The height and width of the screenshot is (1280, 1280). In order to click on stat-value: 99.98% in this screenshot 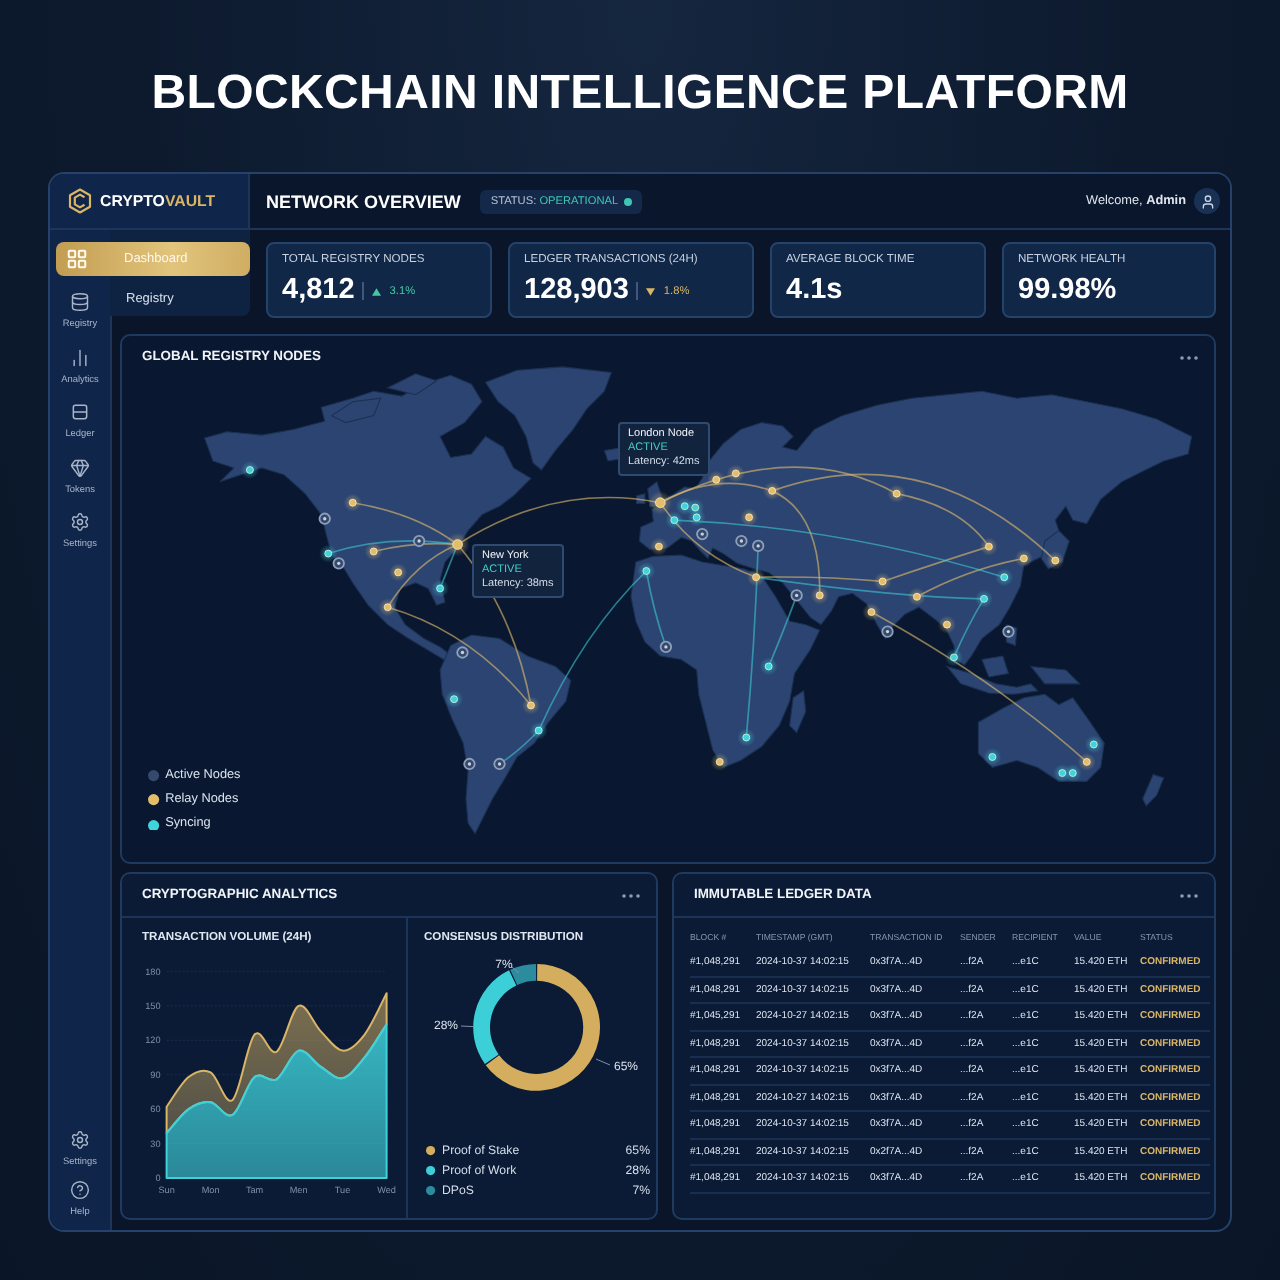, I will do `click(1067, 291)`.